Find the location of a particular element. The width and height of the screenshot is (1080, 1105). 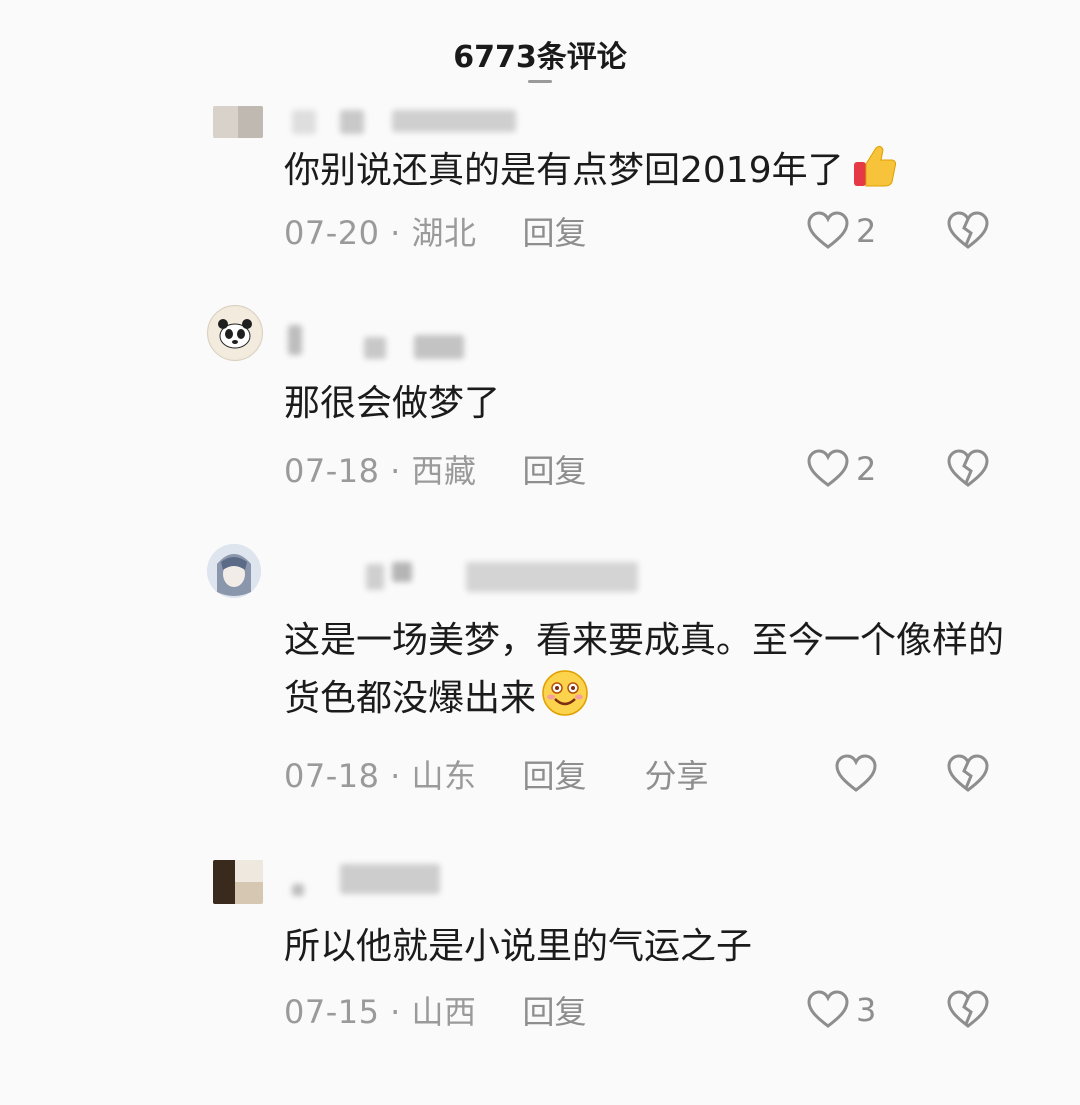

drag-handle is located at coordinates (540, 81).